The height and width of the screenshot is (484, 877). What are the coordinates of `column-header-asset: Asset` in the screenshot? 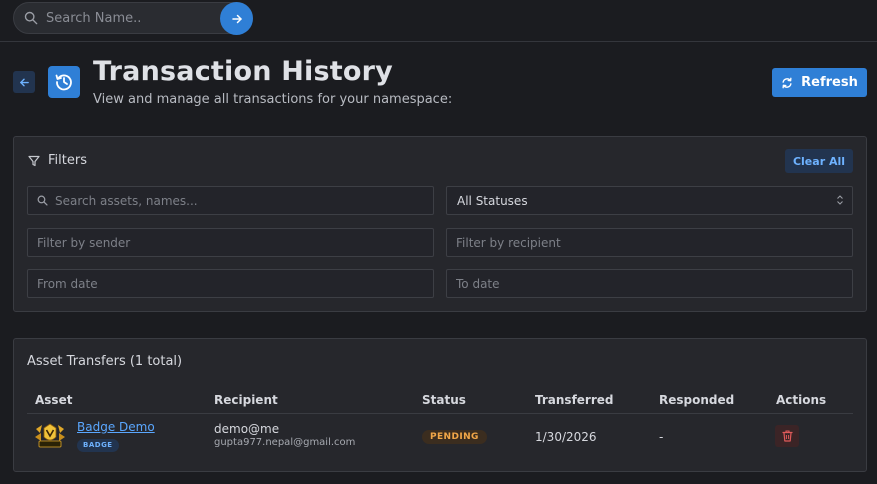 It's located at (54, 400).